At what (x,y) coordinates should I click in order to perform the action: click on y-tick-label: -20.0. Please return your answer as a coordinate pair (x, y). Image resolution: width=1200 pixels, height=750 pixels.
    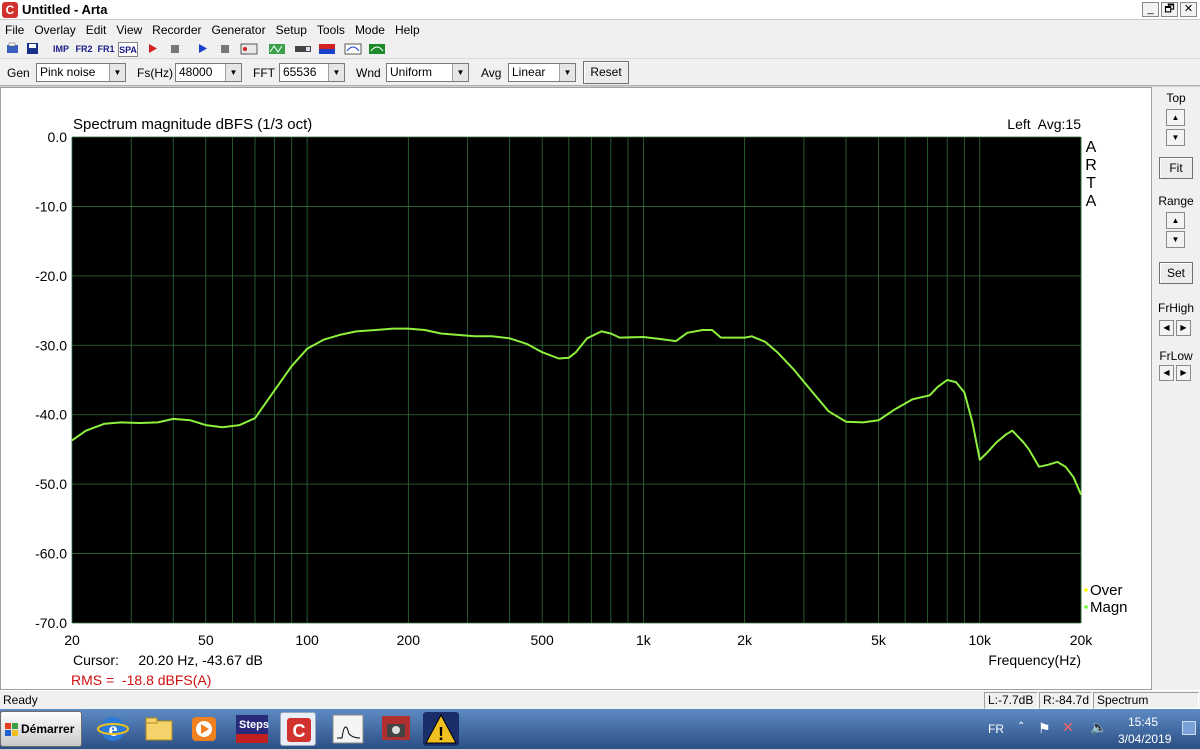
    Looking at the image, I should click on (51, 276).